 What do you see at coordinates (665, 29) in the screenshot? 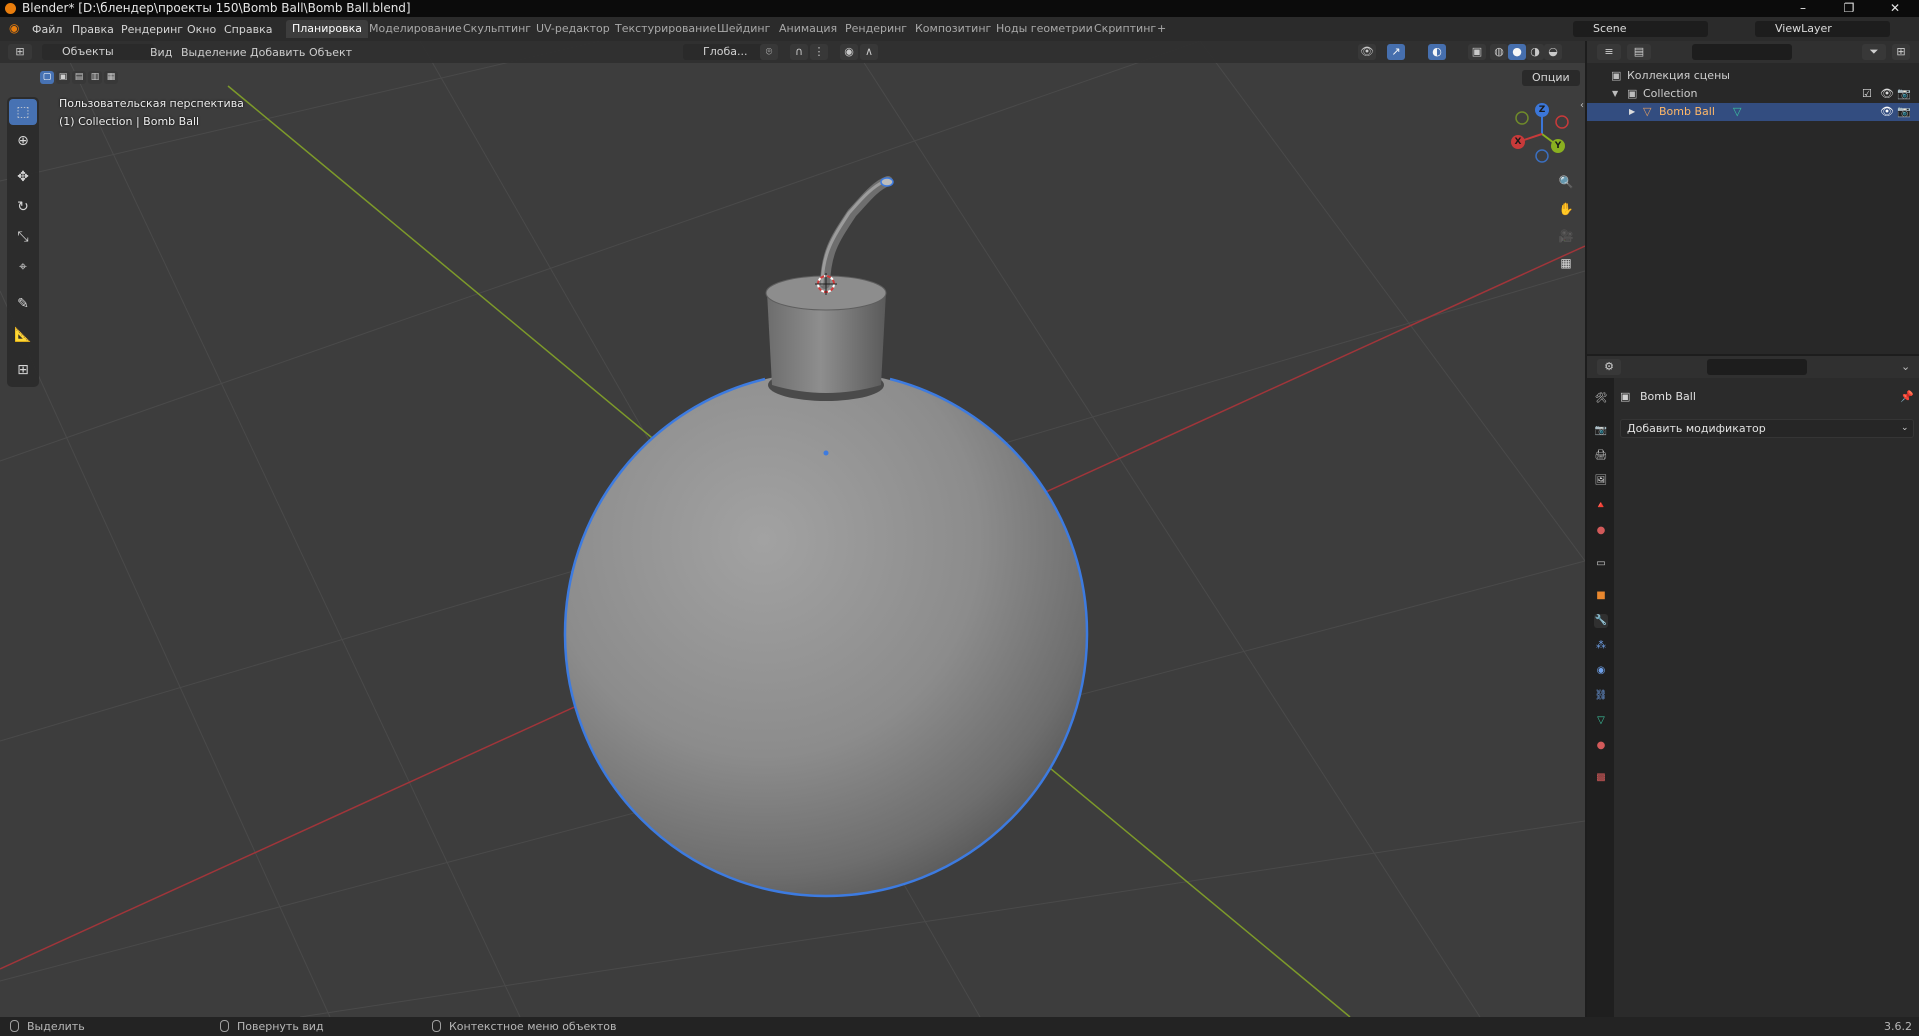
I see `tab-texture-paint: Текстурирование` at bounding box center [665, 29].